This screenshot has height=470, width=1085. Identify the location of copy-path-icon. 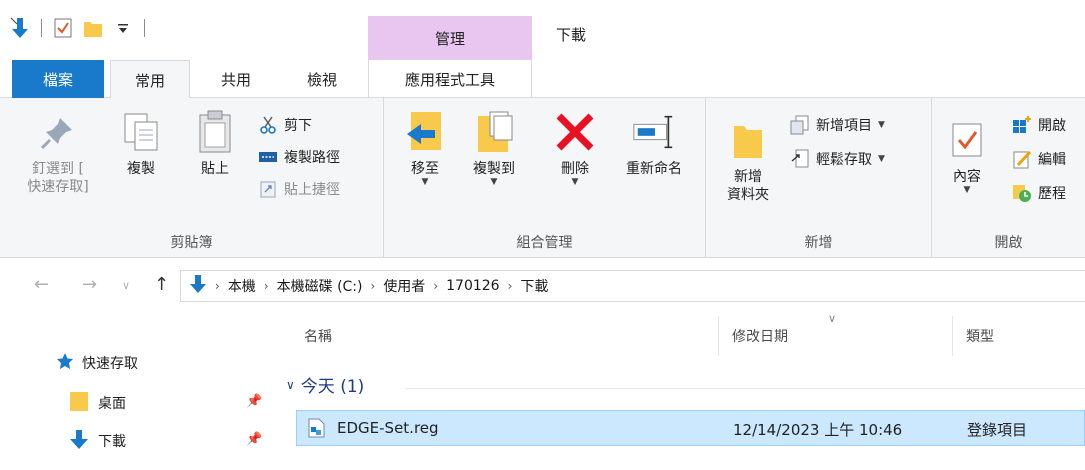
(268, 157).